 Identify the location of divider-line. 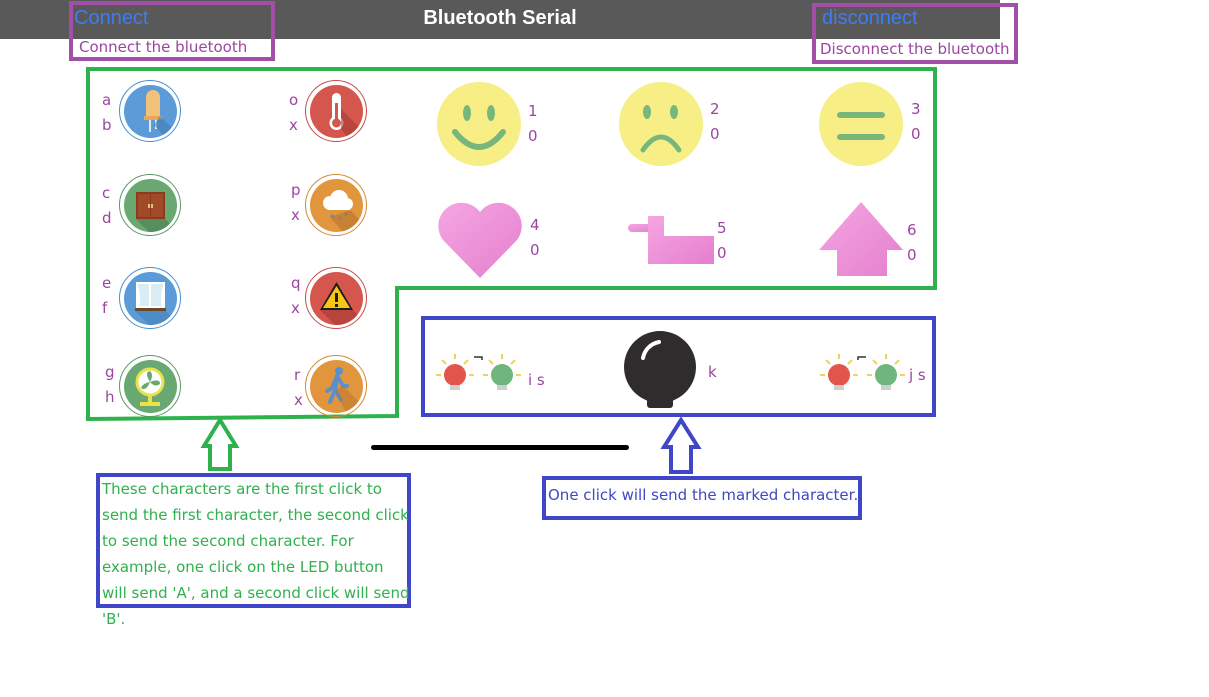
(500, 447).